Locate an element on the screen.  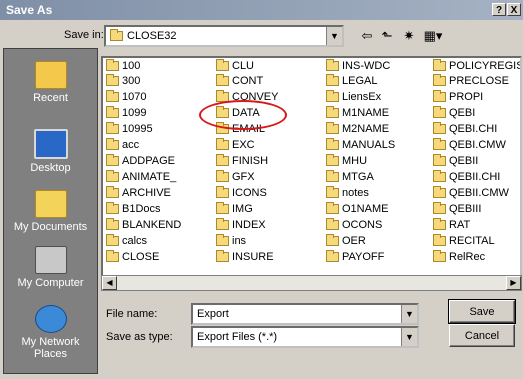
list-item: B1Docs is located at coordinates (133, 209).